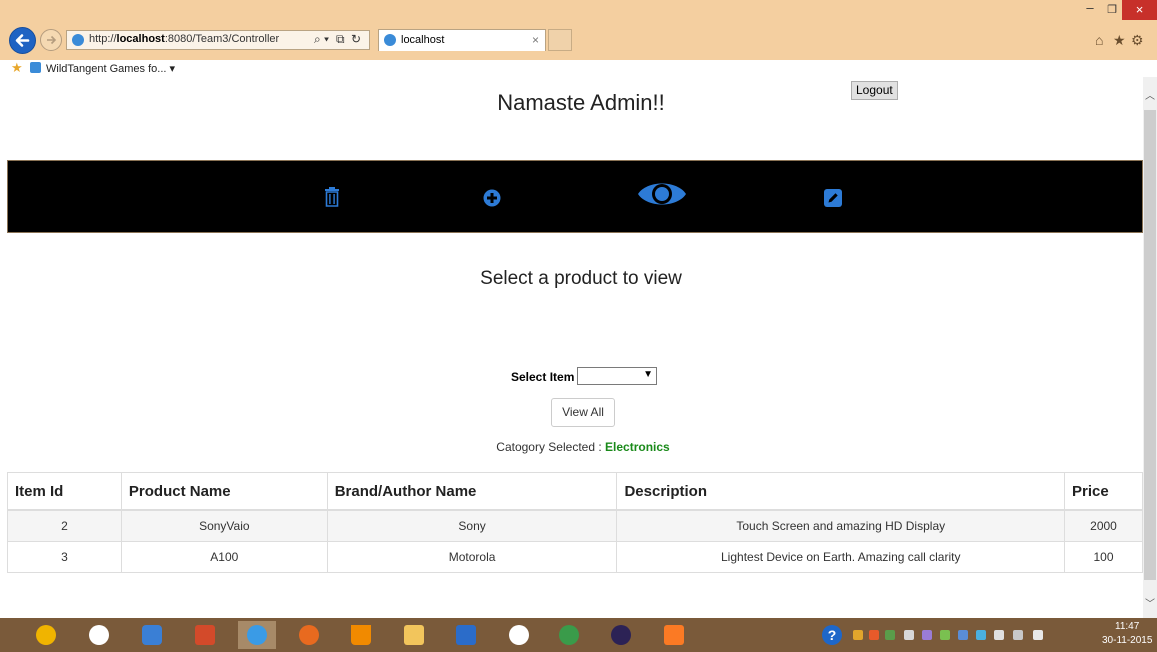 Image resolution: width=1157 pixels, height=652 pixels. What do you see at coordinates (321, 39) in the screenshot?
I see `search-icon: ⌕ ▾` at bounding box center [321, 39].